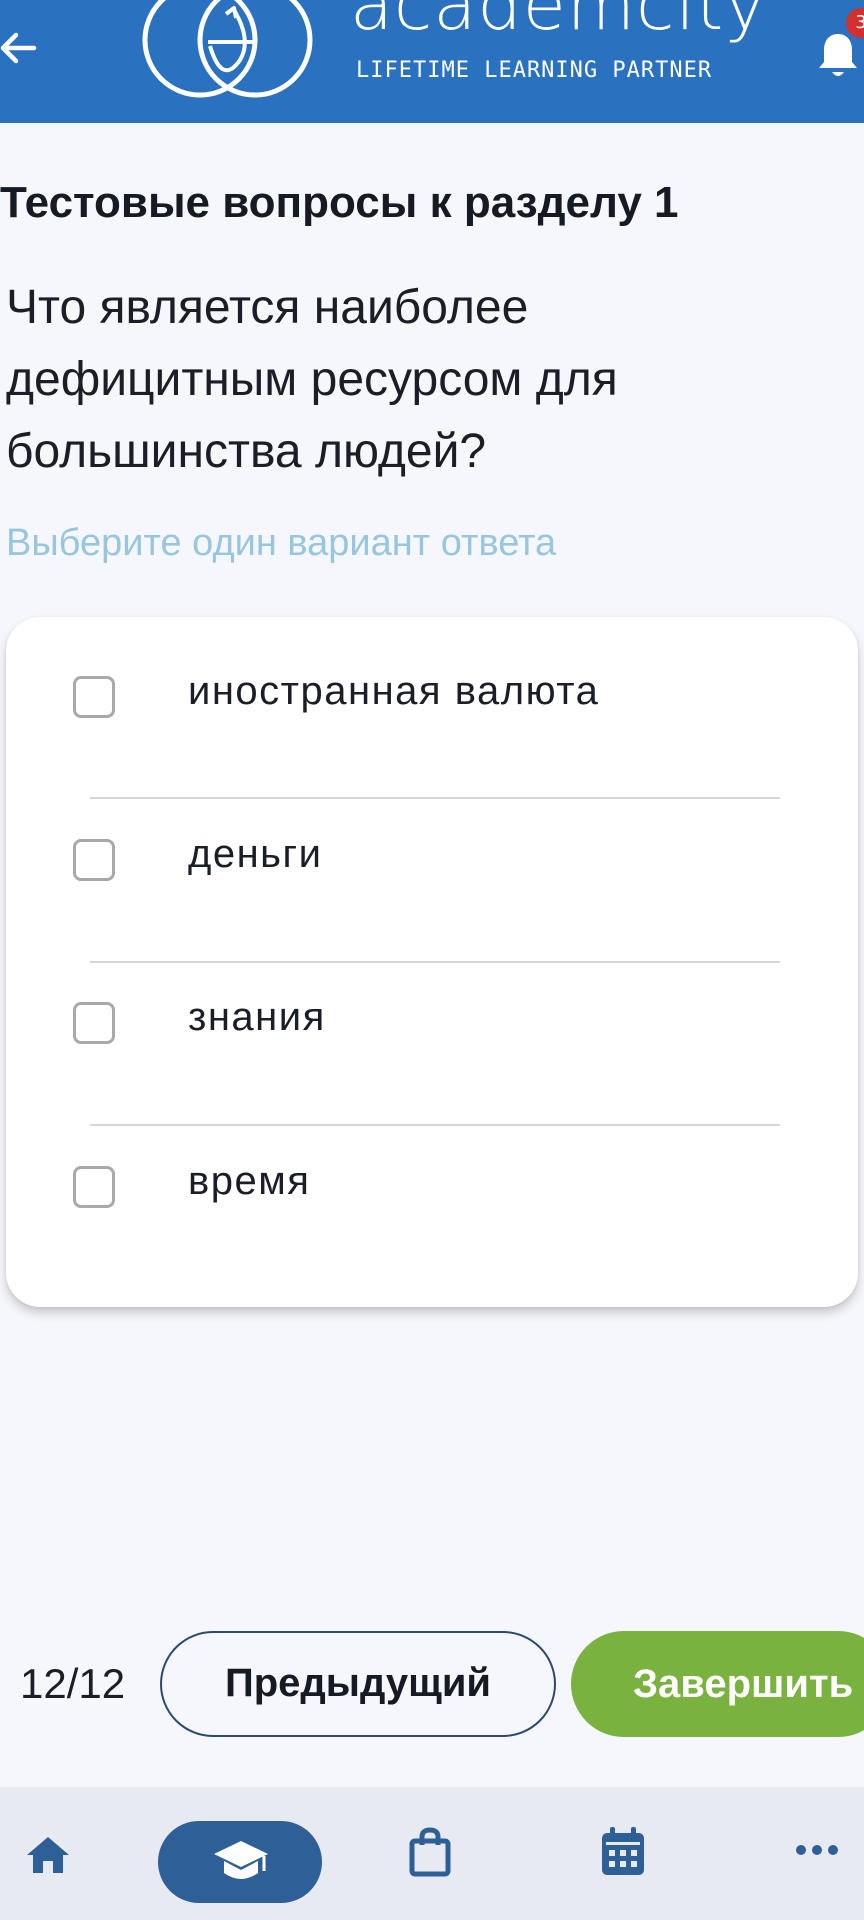 Image resolution: width=864 pixels, height=1920 pixels. I want to click on home-icon, so click(48, 1855).